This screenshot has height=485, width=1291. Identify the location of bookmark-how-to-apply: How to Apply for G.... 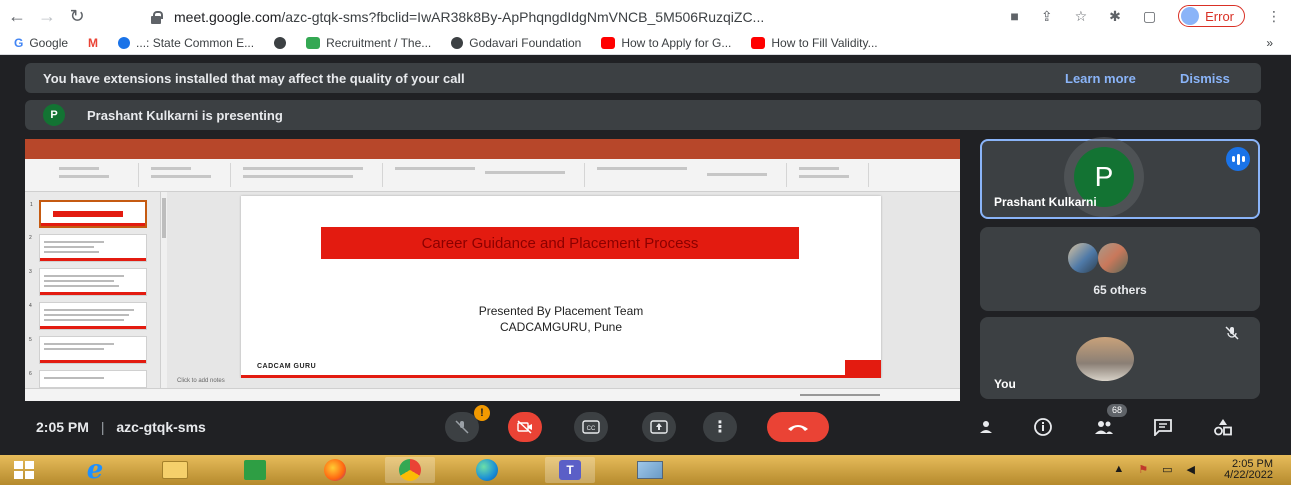
(666, 43).